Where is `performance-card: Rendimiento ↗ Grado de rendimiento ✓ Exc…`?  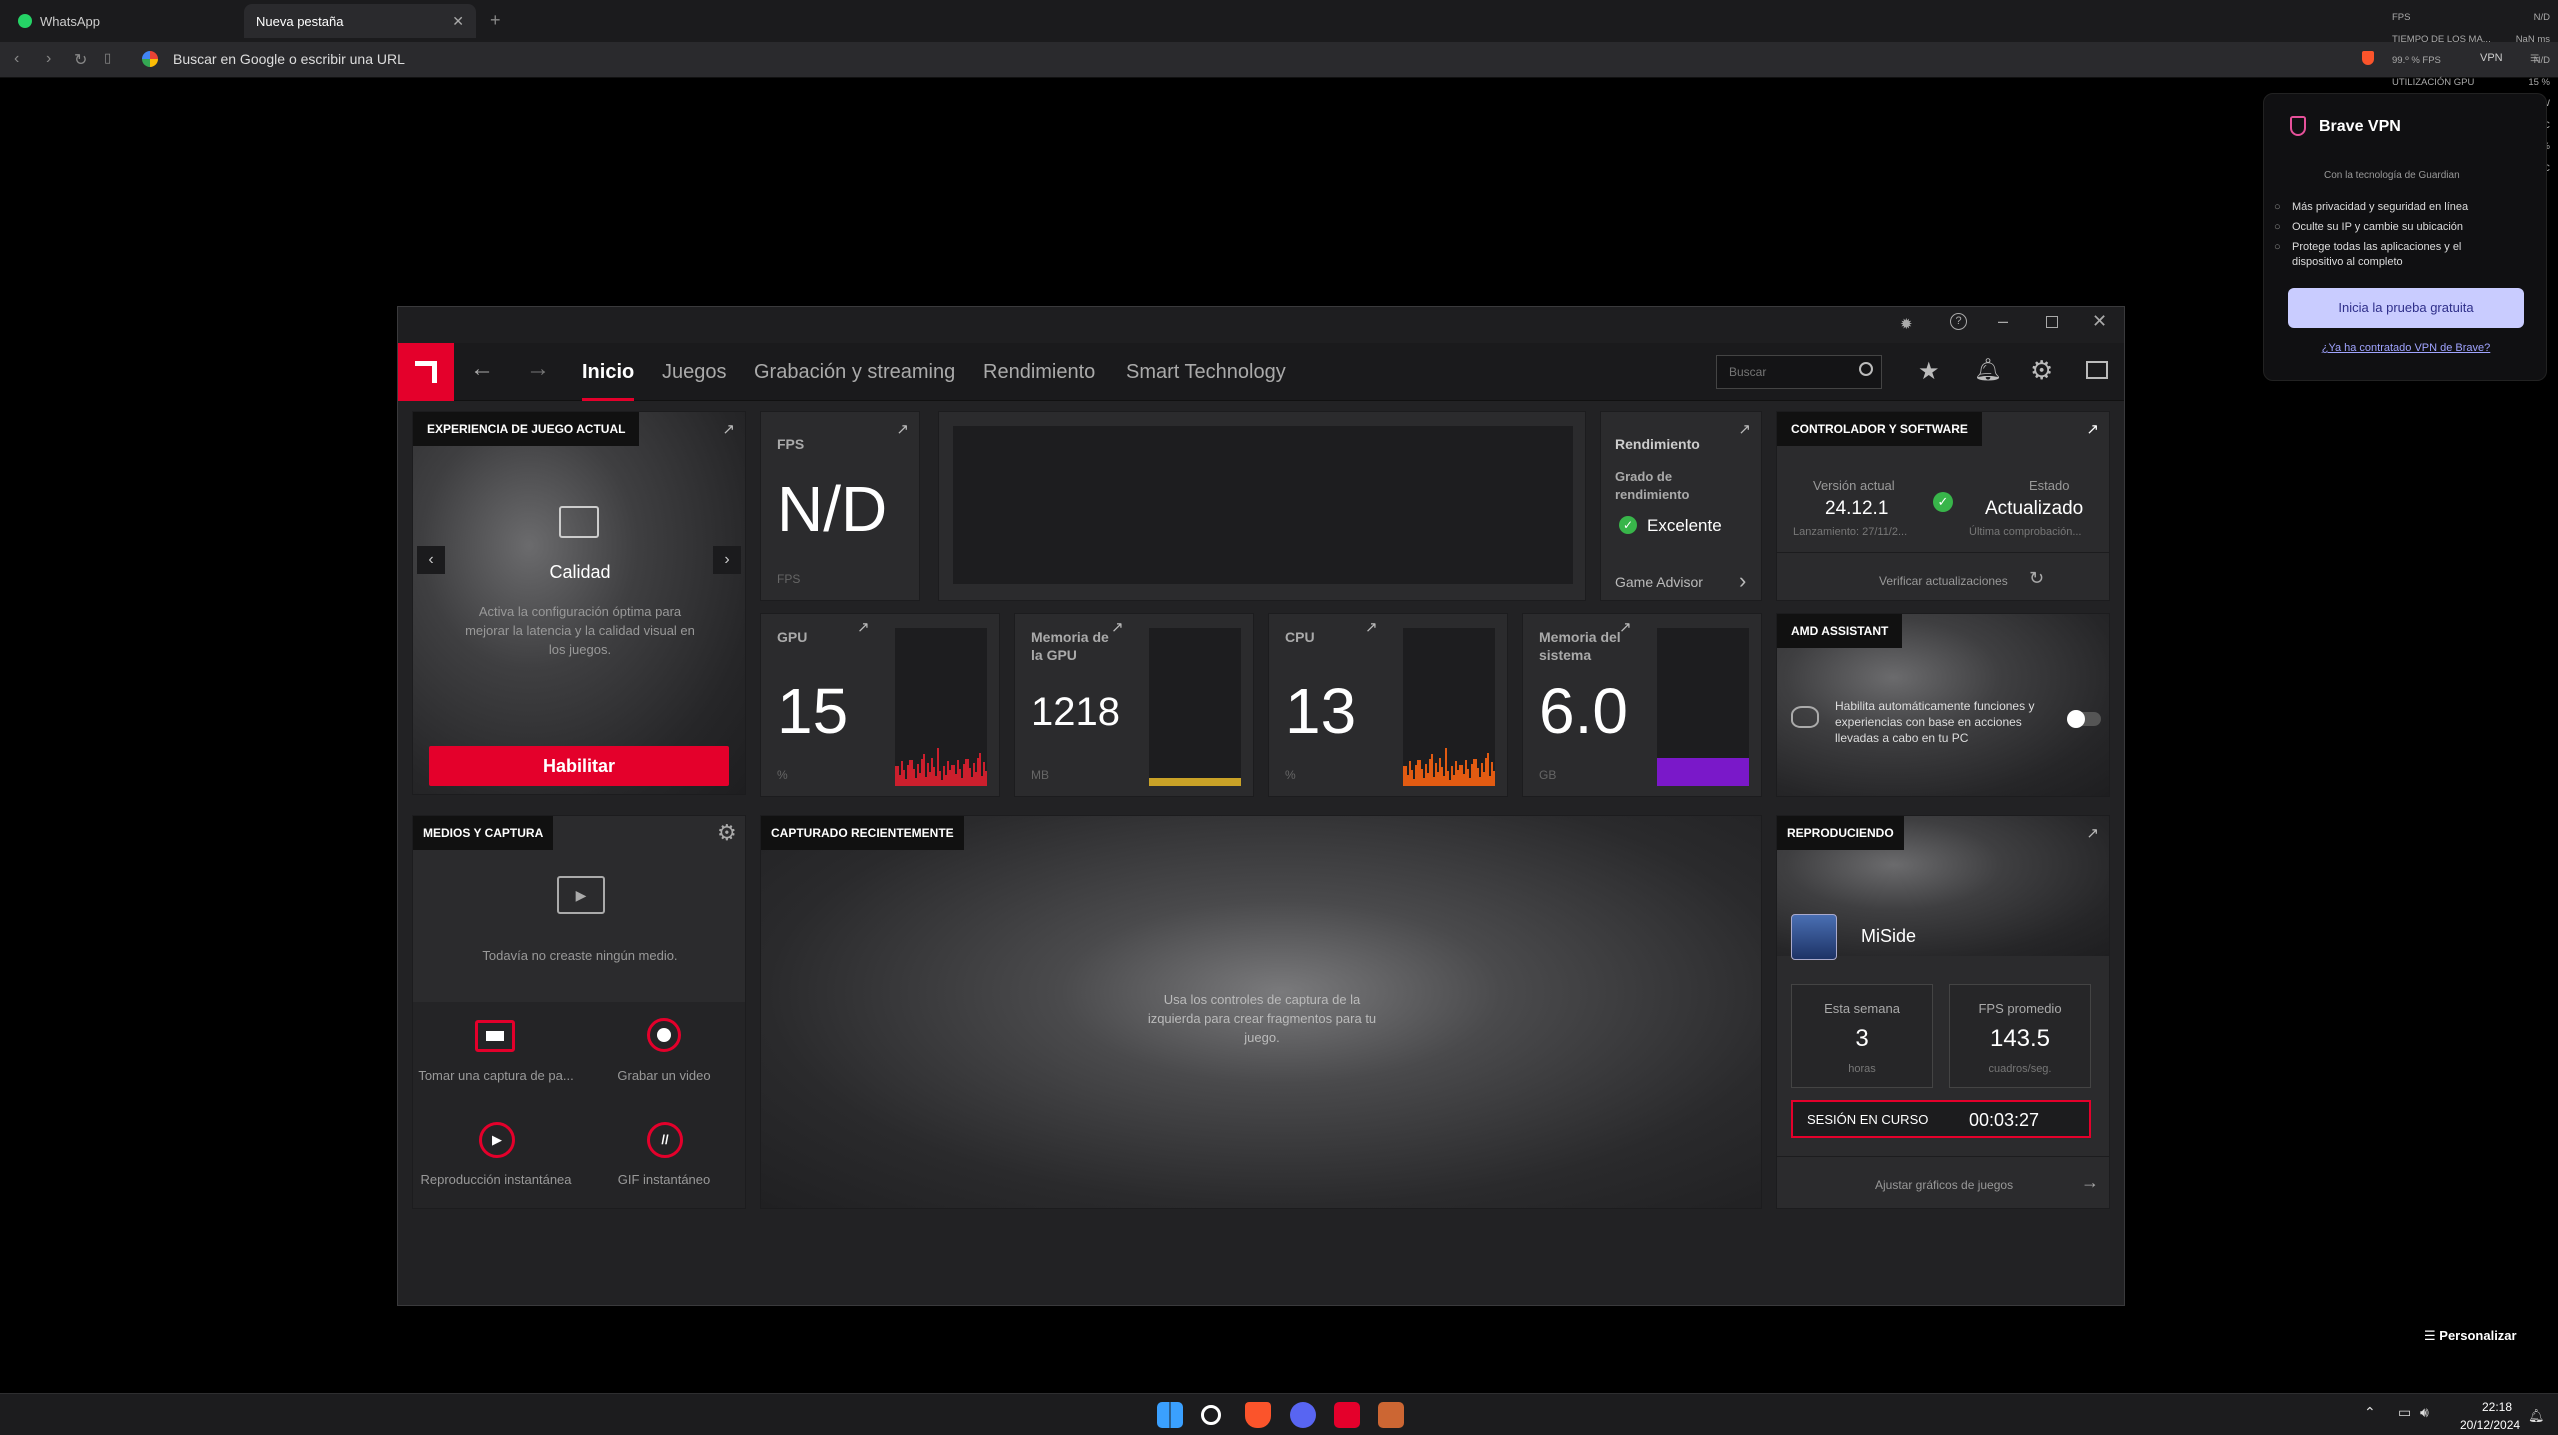 performance-card: Rendimiento ↗ Grado de rendimiento ✓ Exc… is located at coordinates (1681, 506).